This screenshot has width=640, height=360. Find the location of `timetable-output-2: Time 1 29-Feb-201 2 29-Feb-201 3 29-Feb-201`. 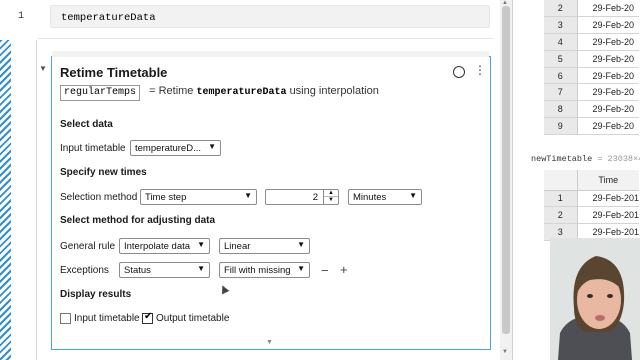

timetable-output-2: Time 1 29-Feb-201 2 29-Feb-201 3 29-Feb-201 is located at coordinates (592, 205).